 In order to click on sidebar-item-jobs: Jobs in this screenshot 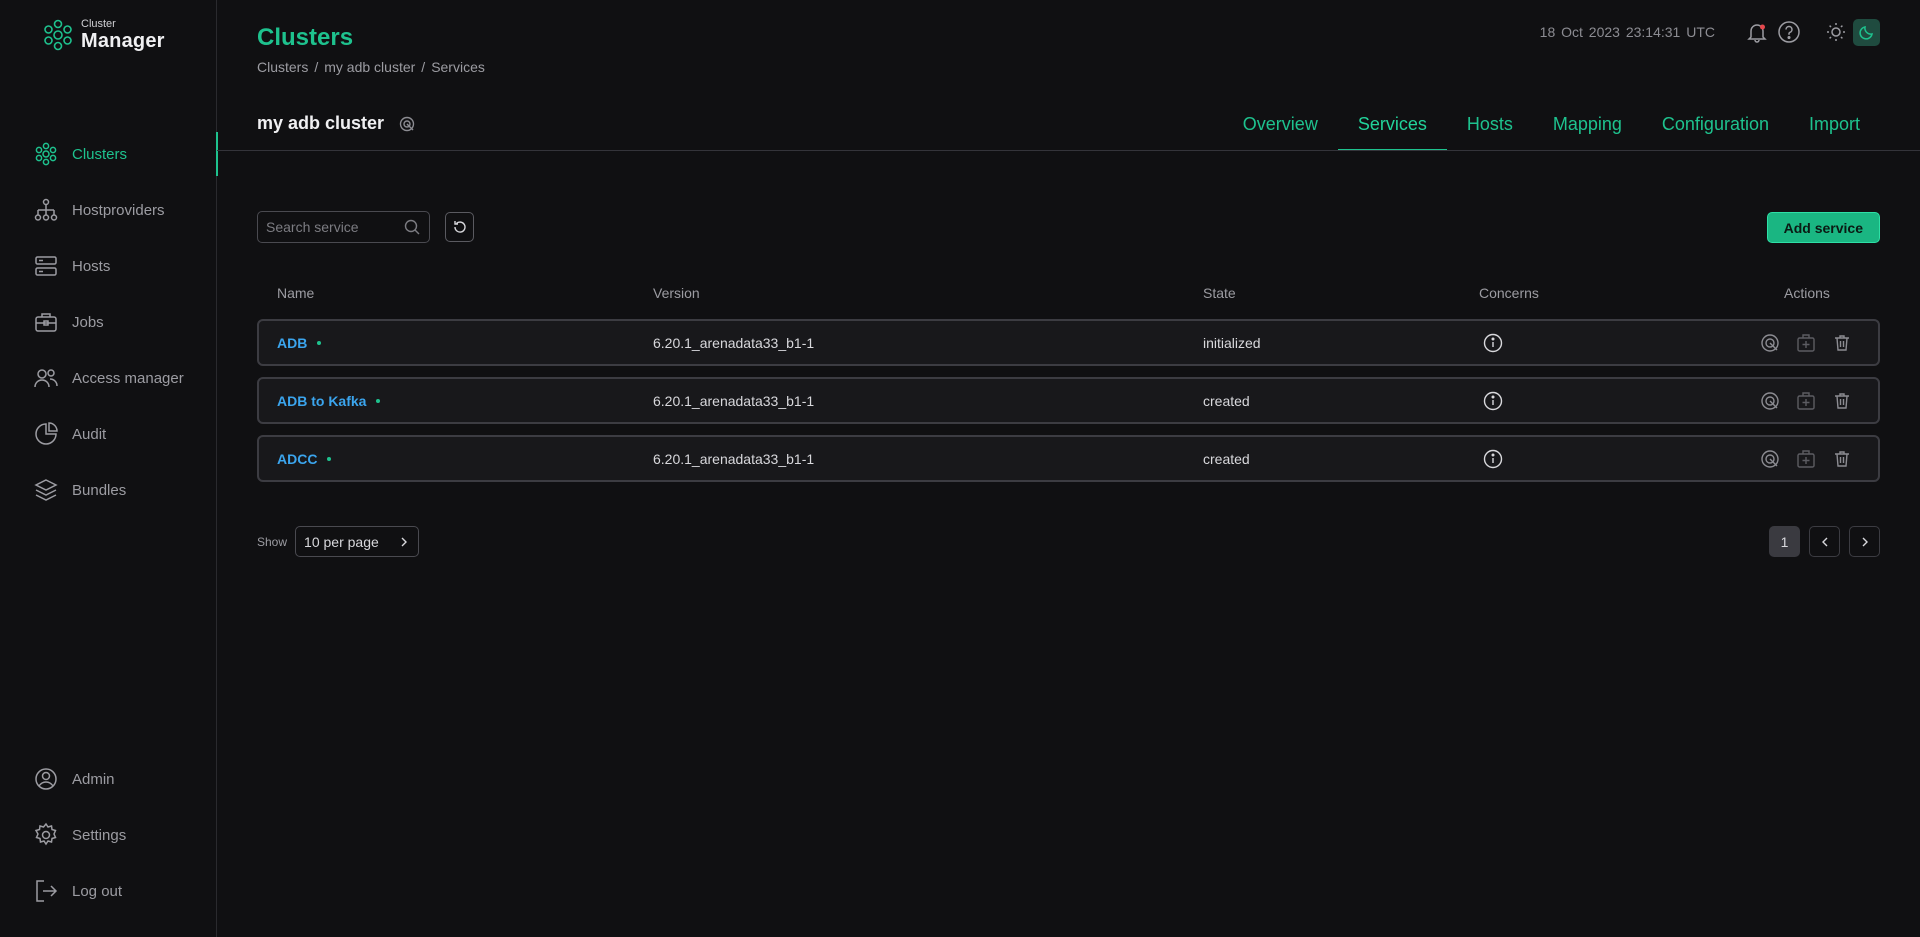, I will do `click(108, 322)`.